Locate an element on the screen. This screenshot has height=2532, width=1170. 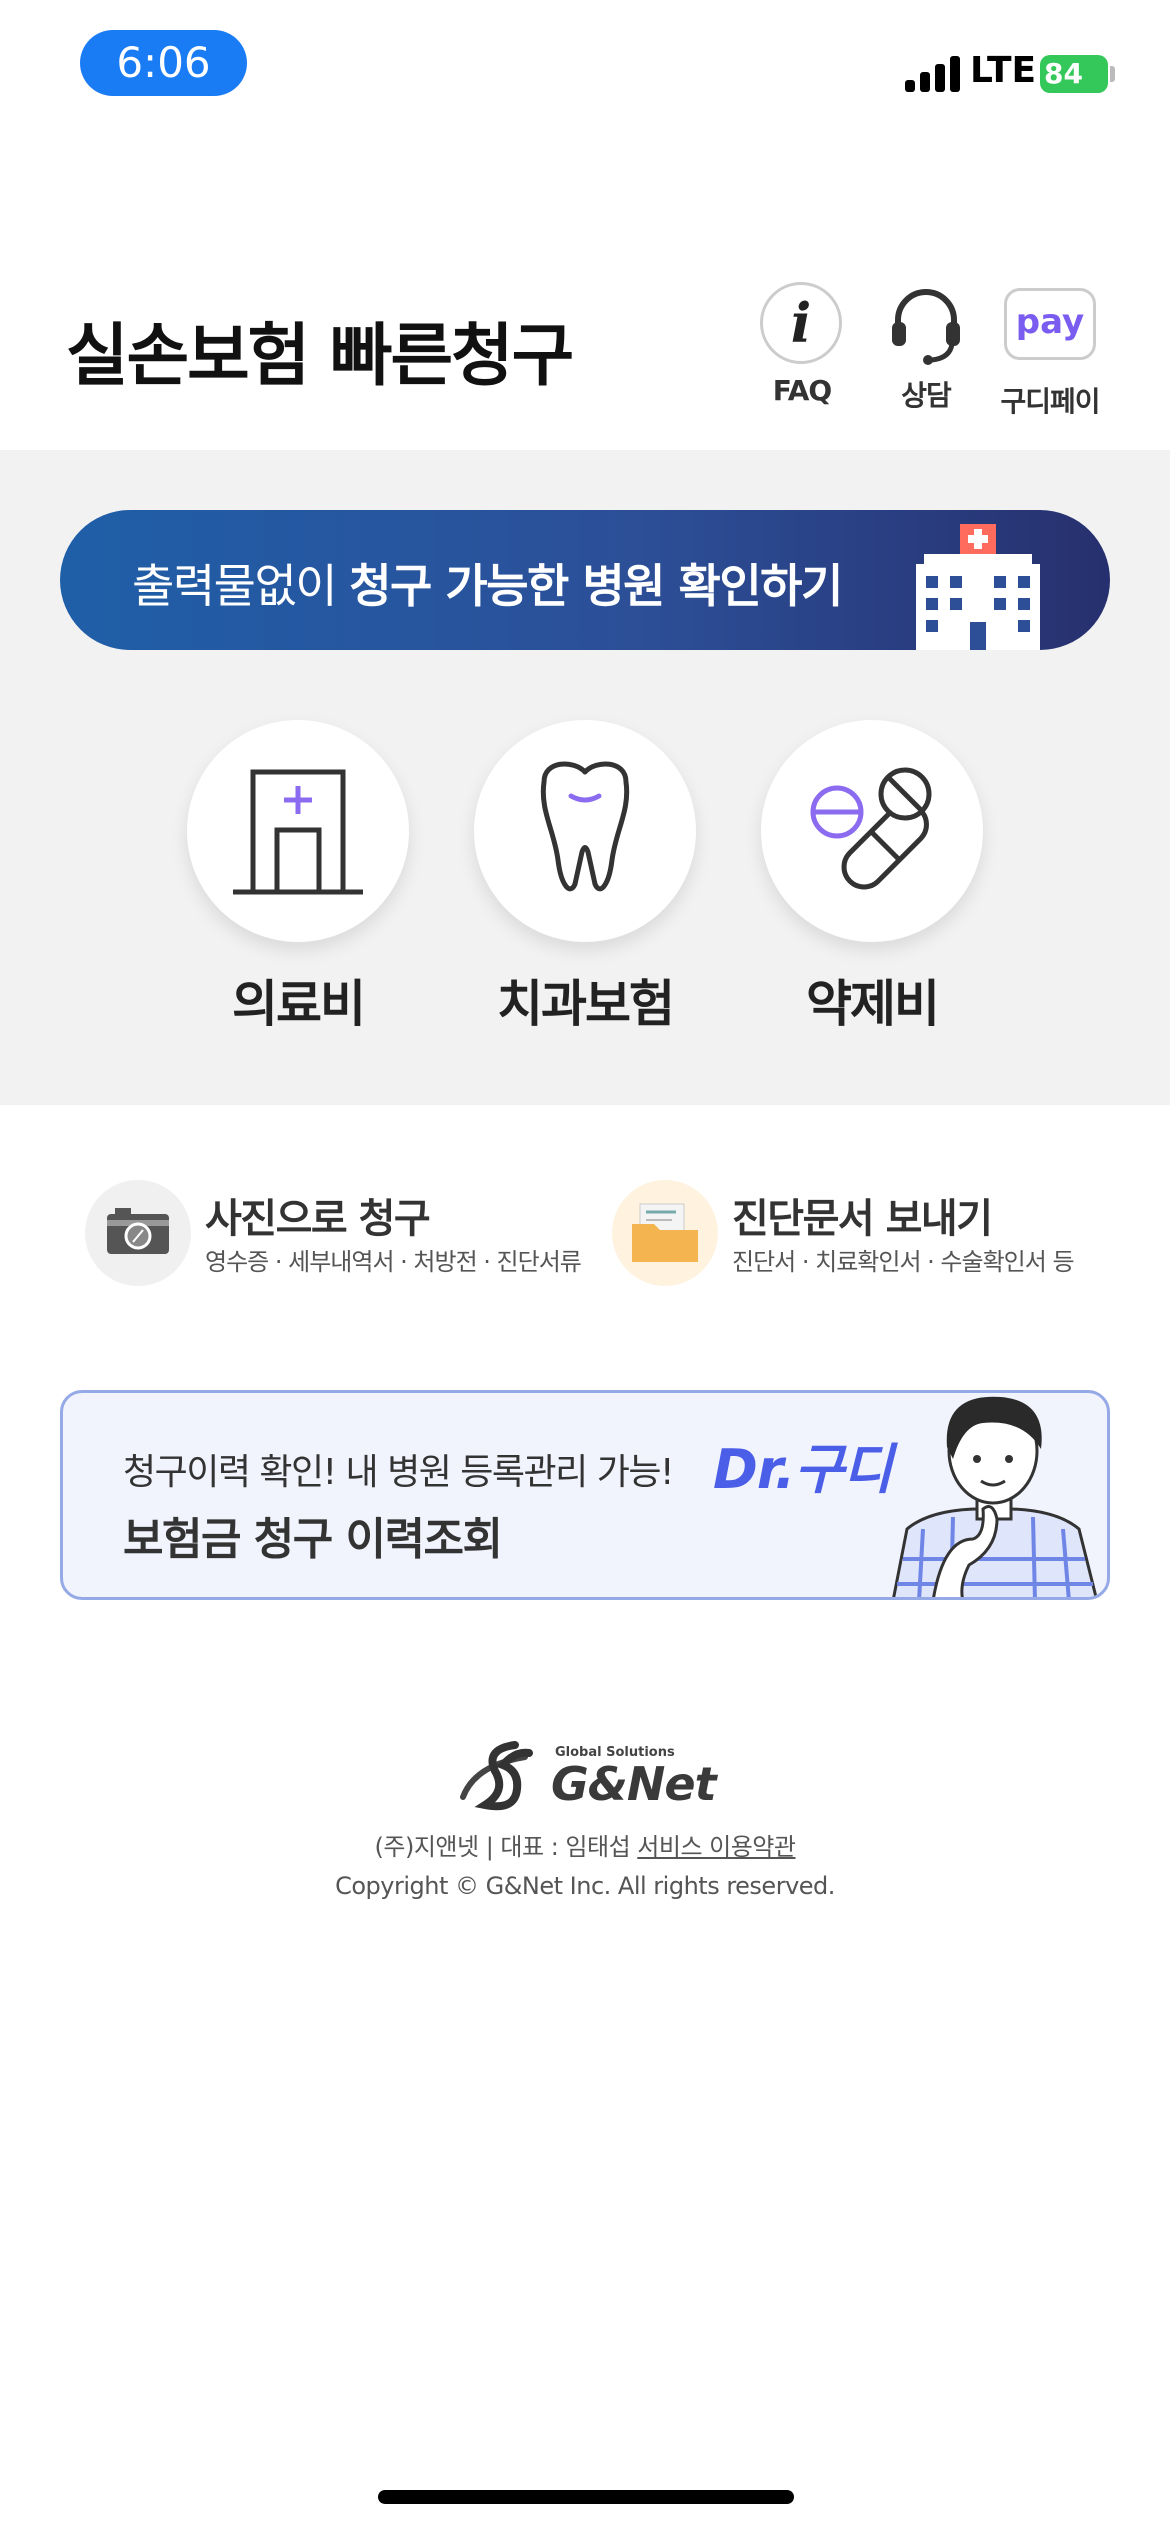
pay-icon: pay is located at coordinates (1050, 324).